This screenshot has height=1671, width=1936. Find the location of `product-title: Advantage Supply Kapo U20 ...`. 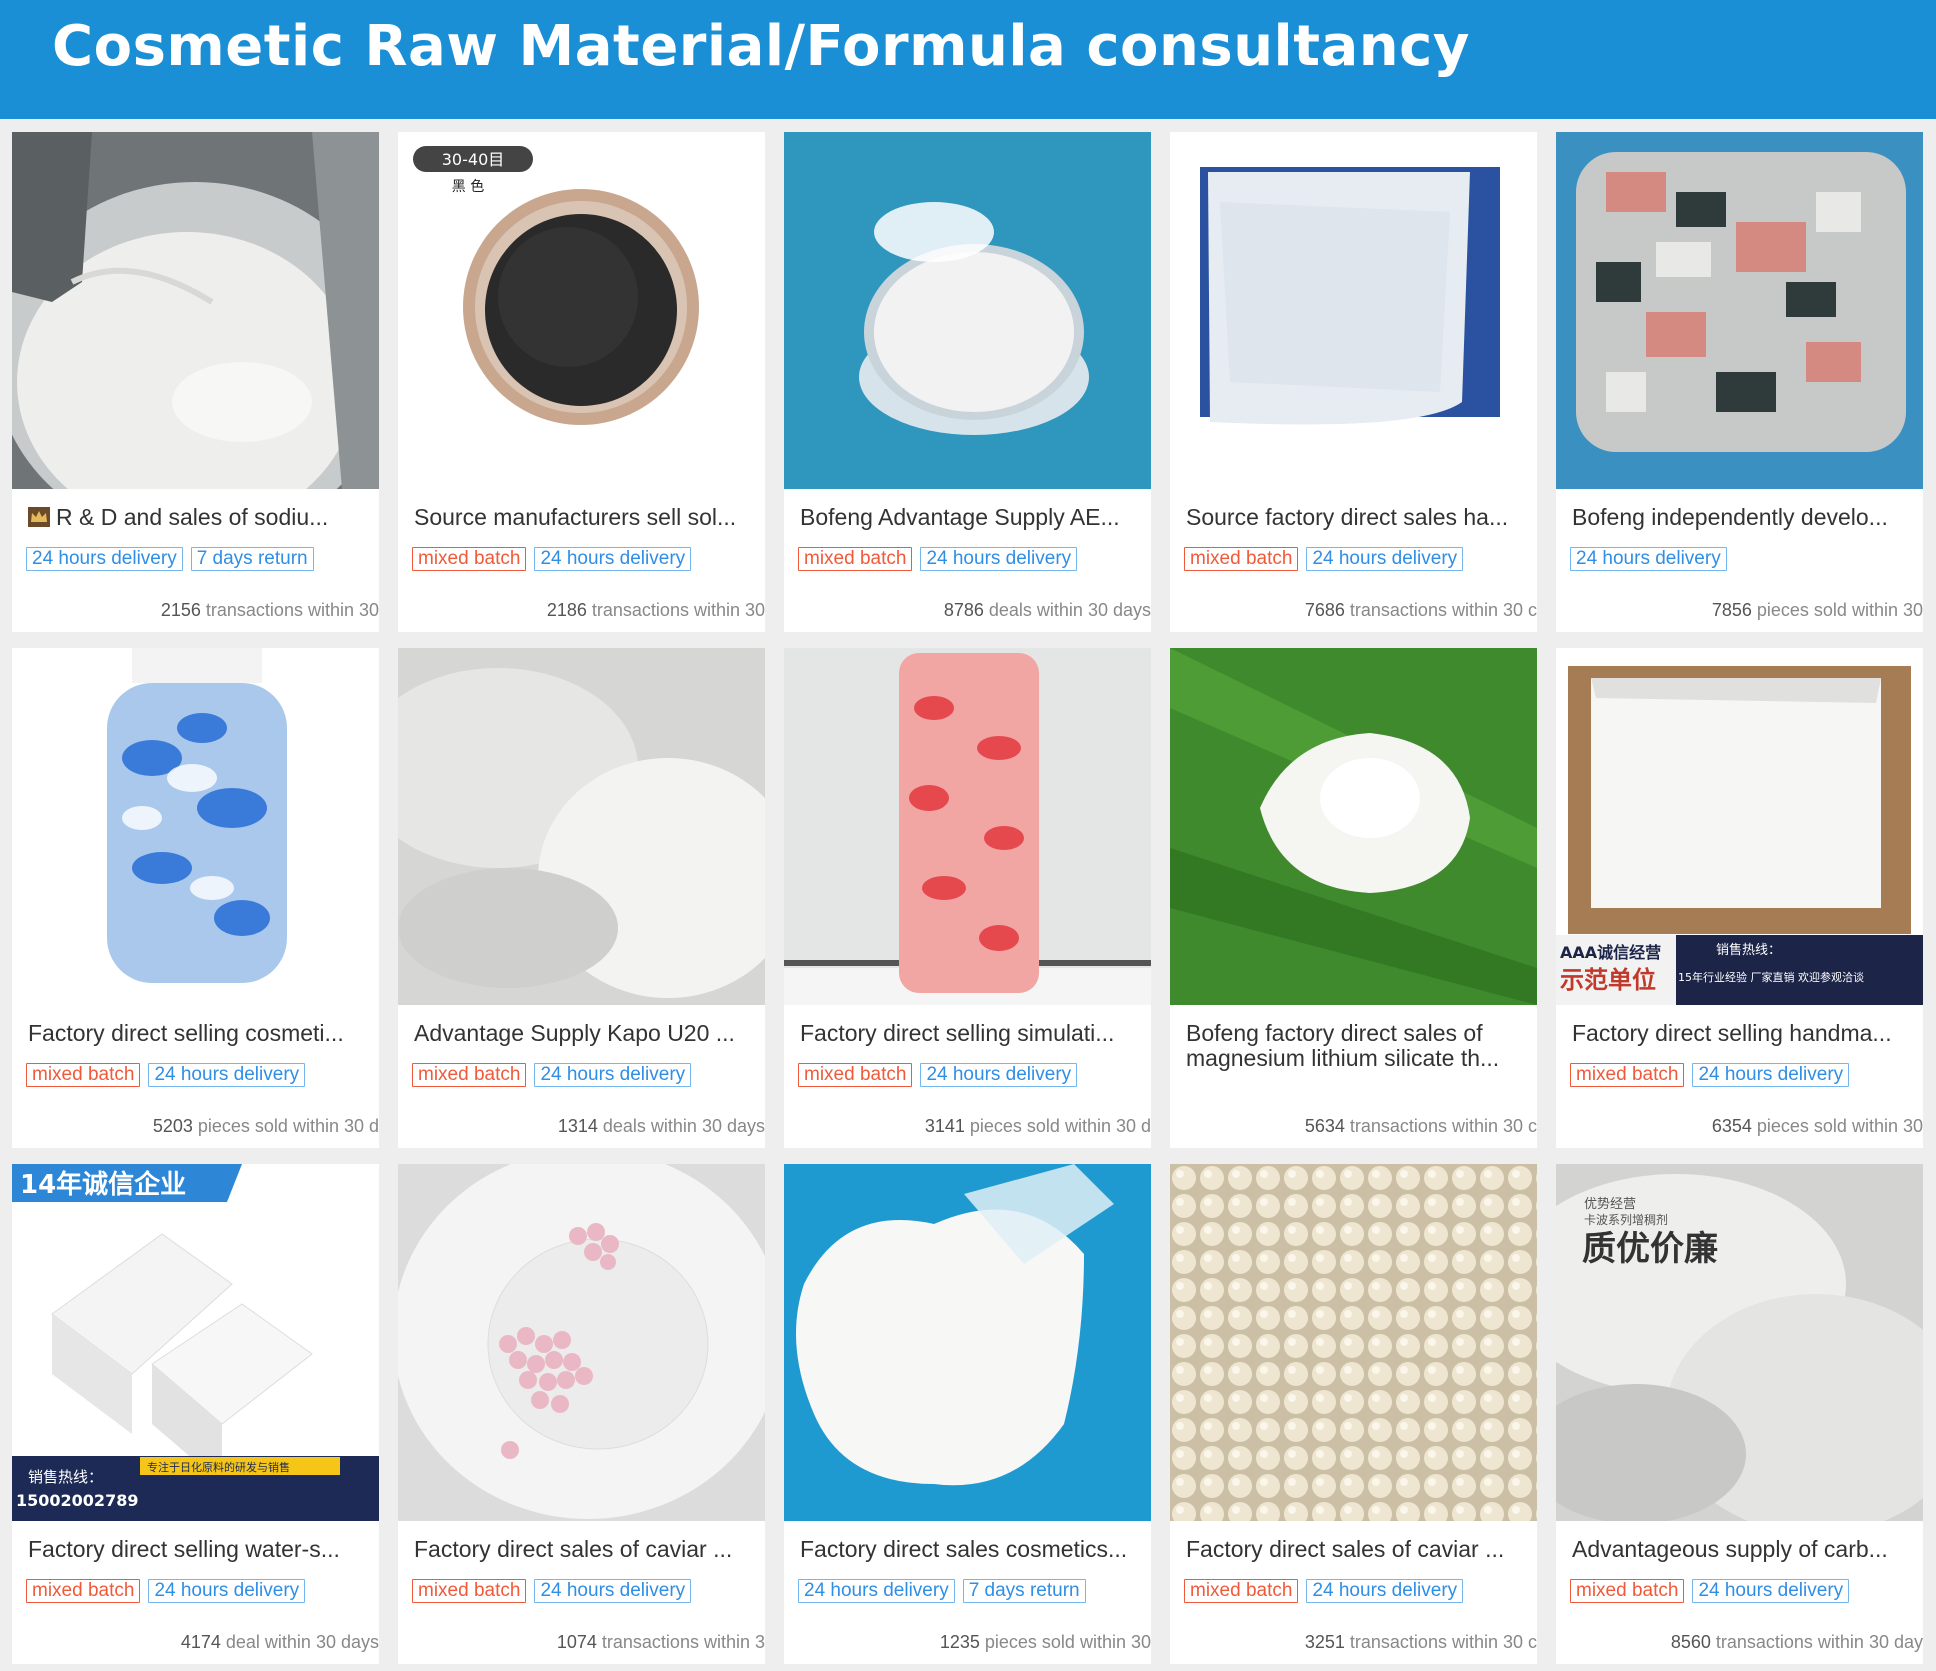

product-title: Advantage Supply Kapo U20 ... is located at coordinates (584, 1033).